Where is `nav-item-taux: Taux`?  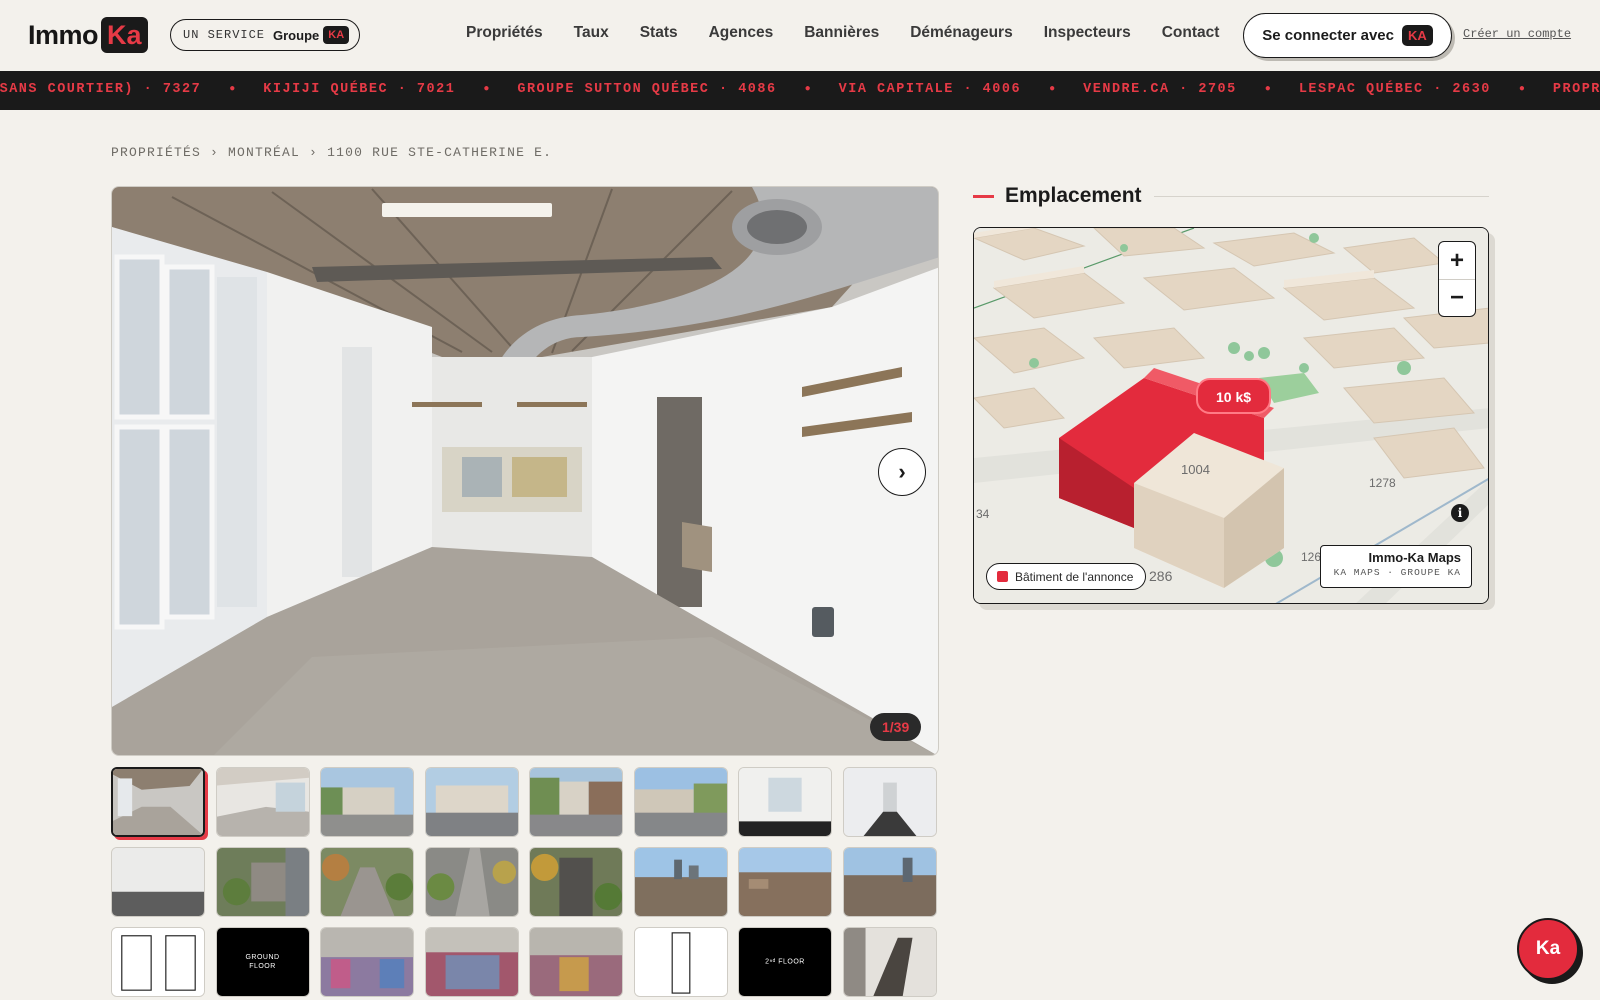
nav-item-taux: Taux is located at coordinates (591, 33).